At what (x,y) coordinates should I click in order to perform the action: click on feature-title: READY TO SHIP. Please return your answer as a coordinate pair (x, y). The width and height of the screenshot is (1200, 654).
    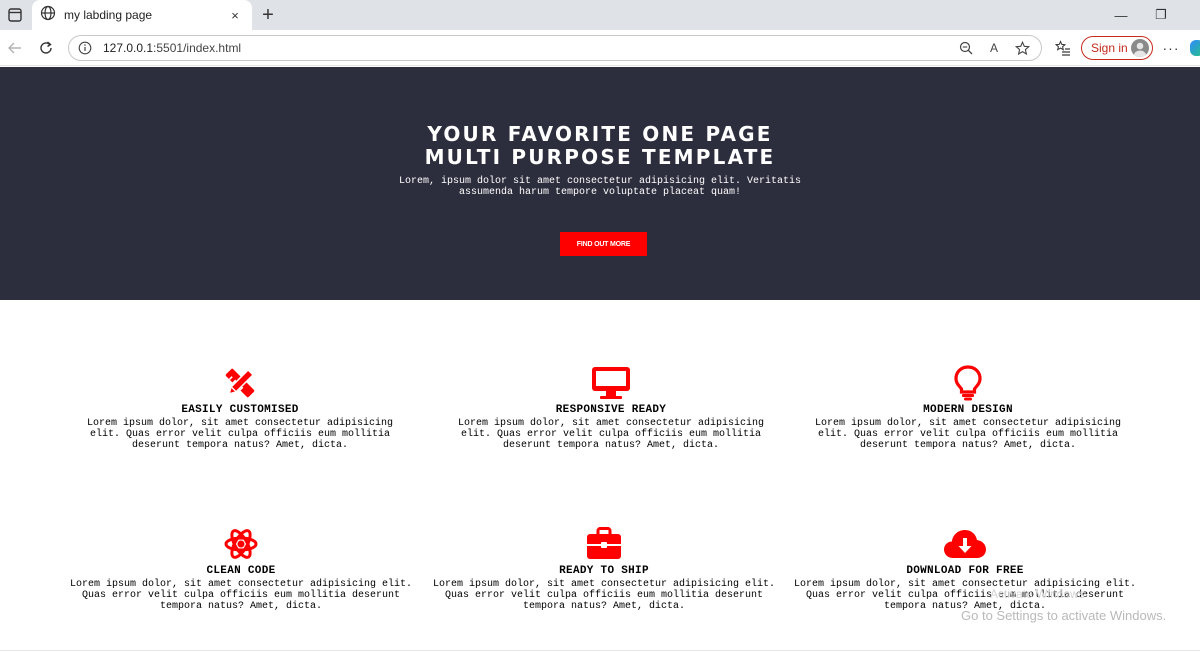
    Looking at the image, I should click on (604, 571).